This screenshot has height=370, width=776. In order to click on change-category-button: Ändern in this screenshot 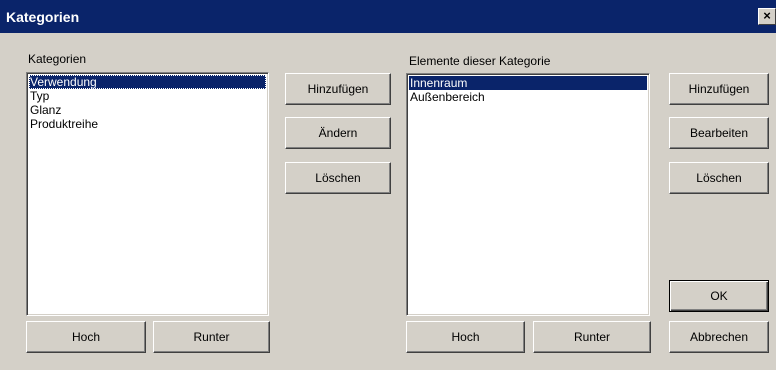, I will do `click(338, 133)`.